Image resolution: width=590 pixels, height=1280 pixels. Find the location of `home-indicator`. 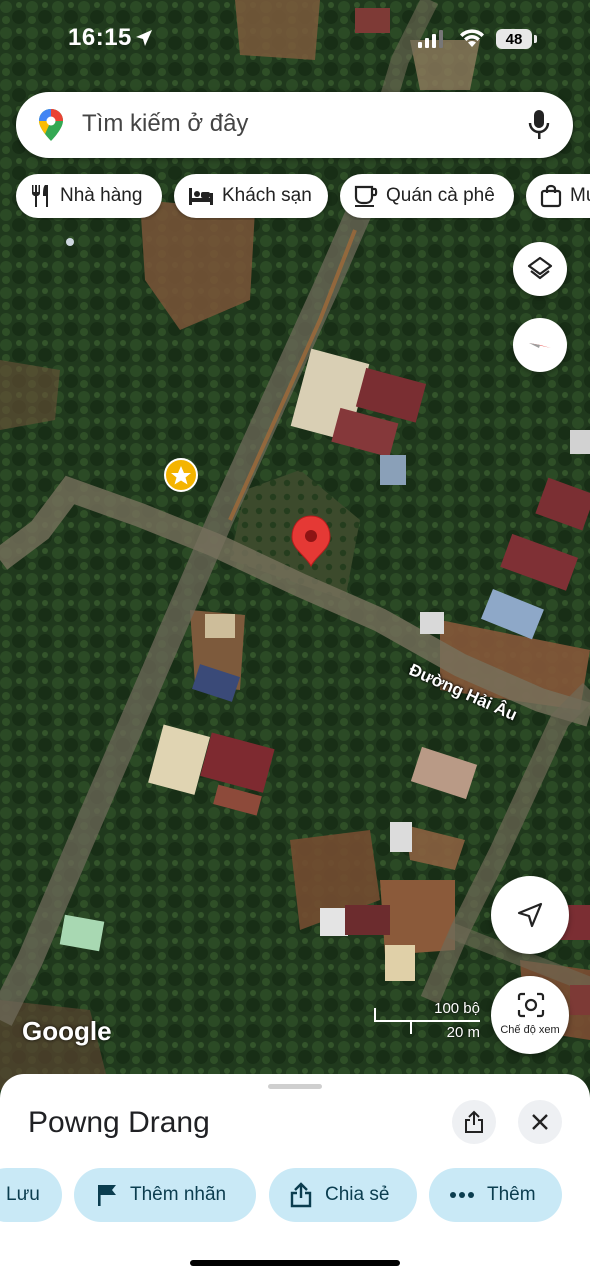

home-indicator is located at coordinates (295, 1263).